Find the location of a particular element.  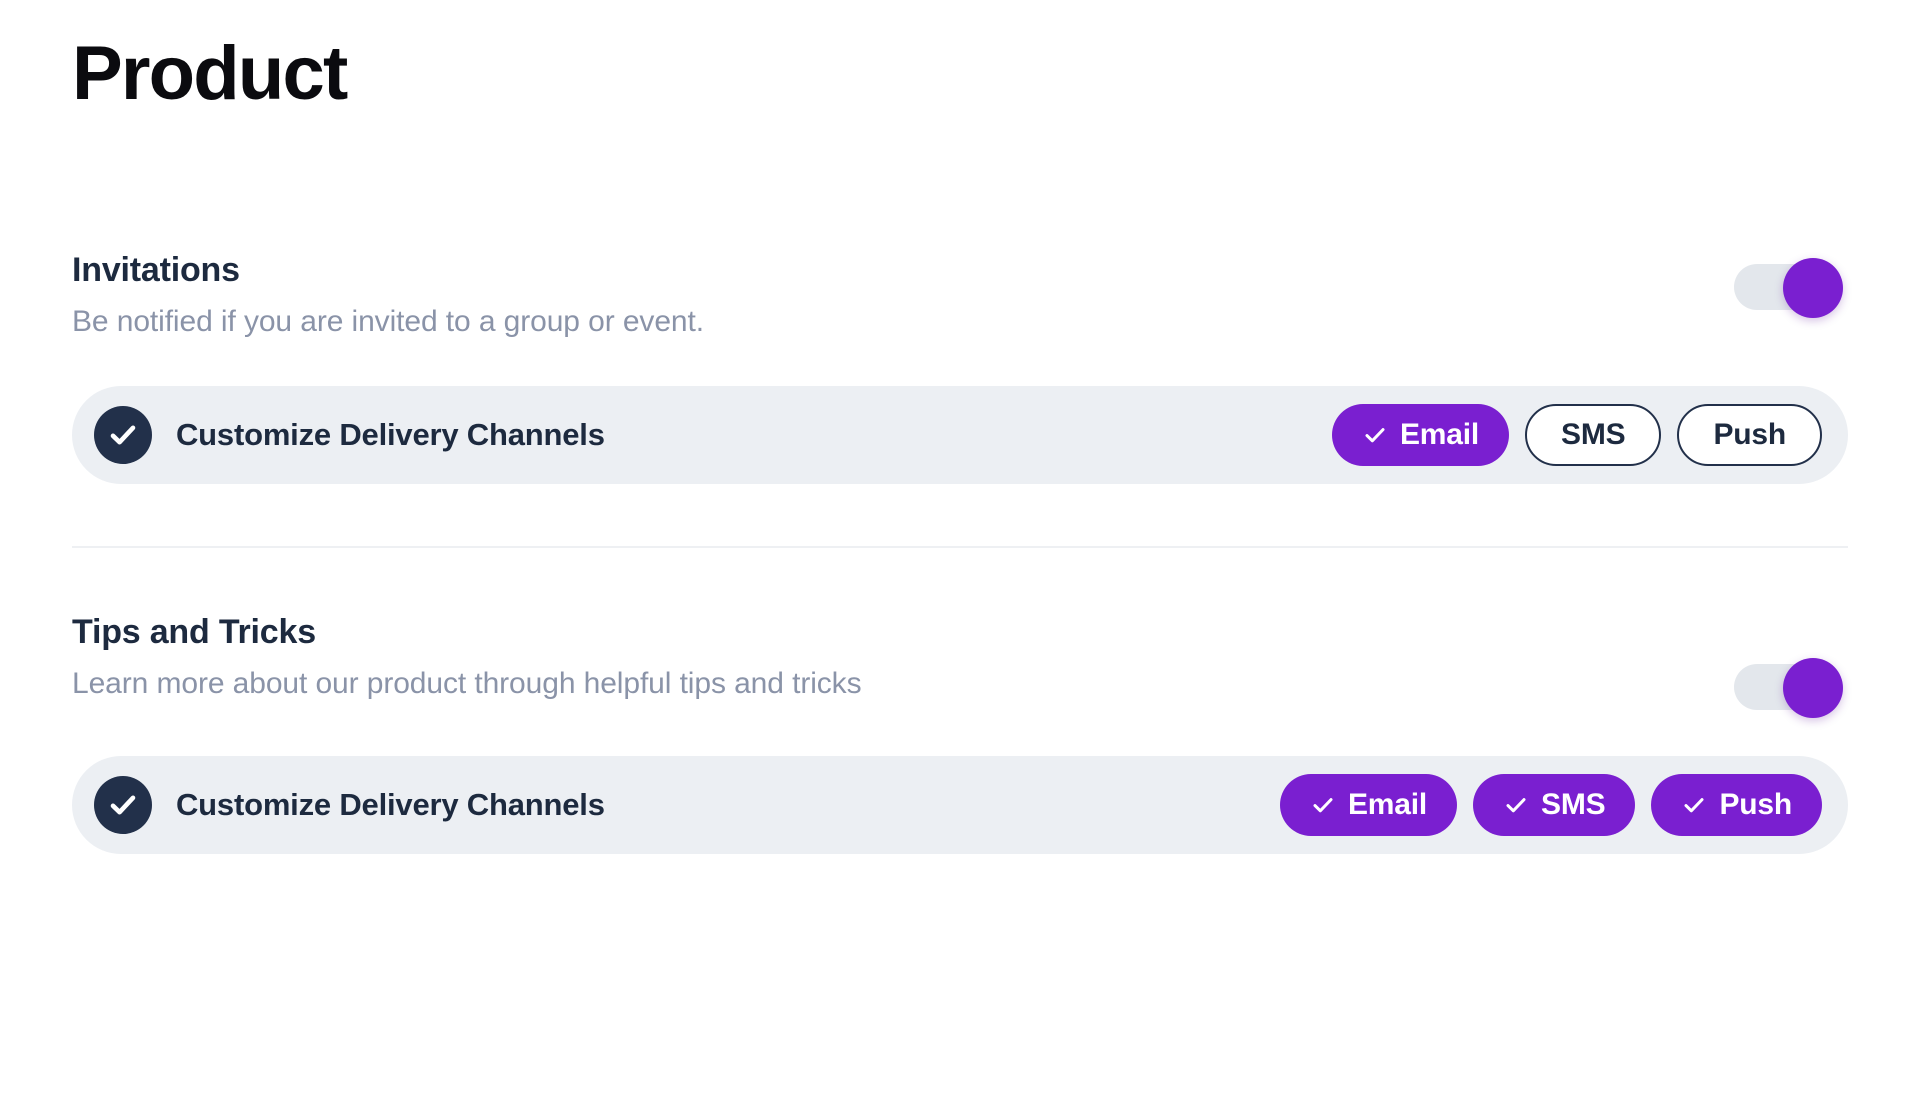

tips-and-tricks-toggle is located at coordinates (1788, 687).